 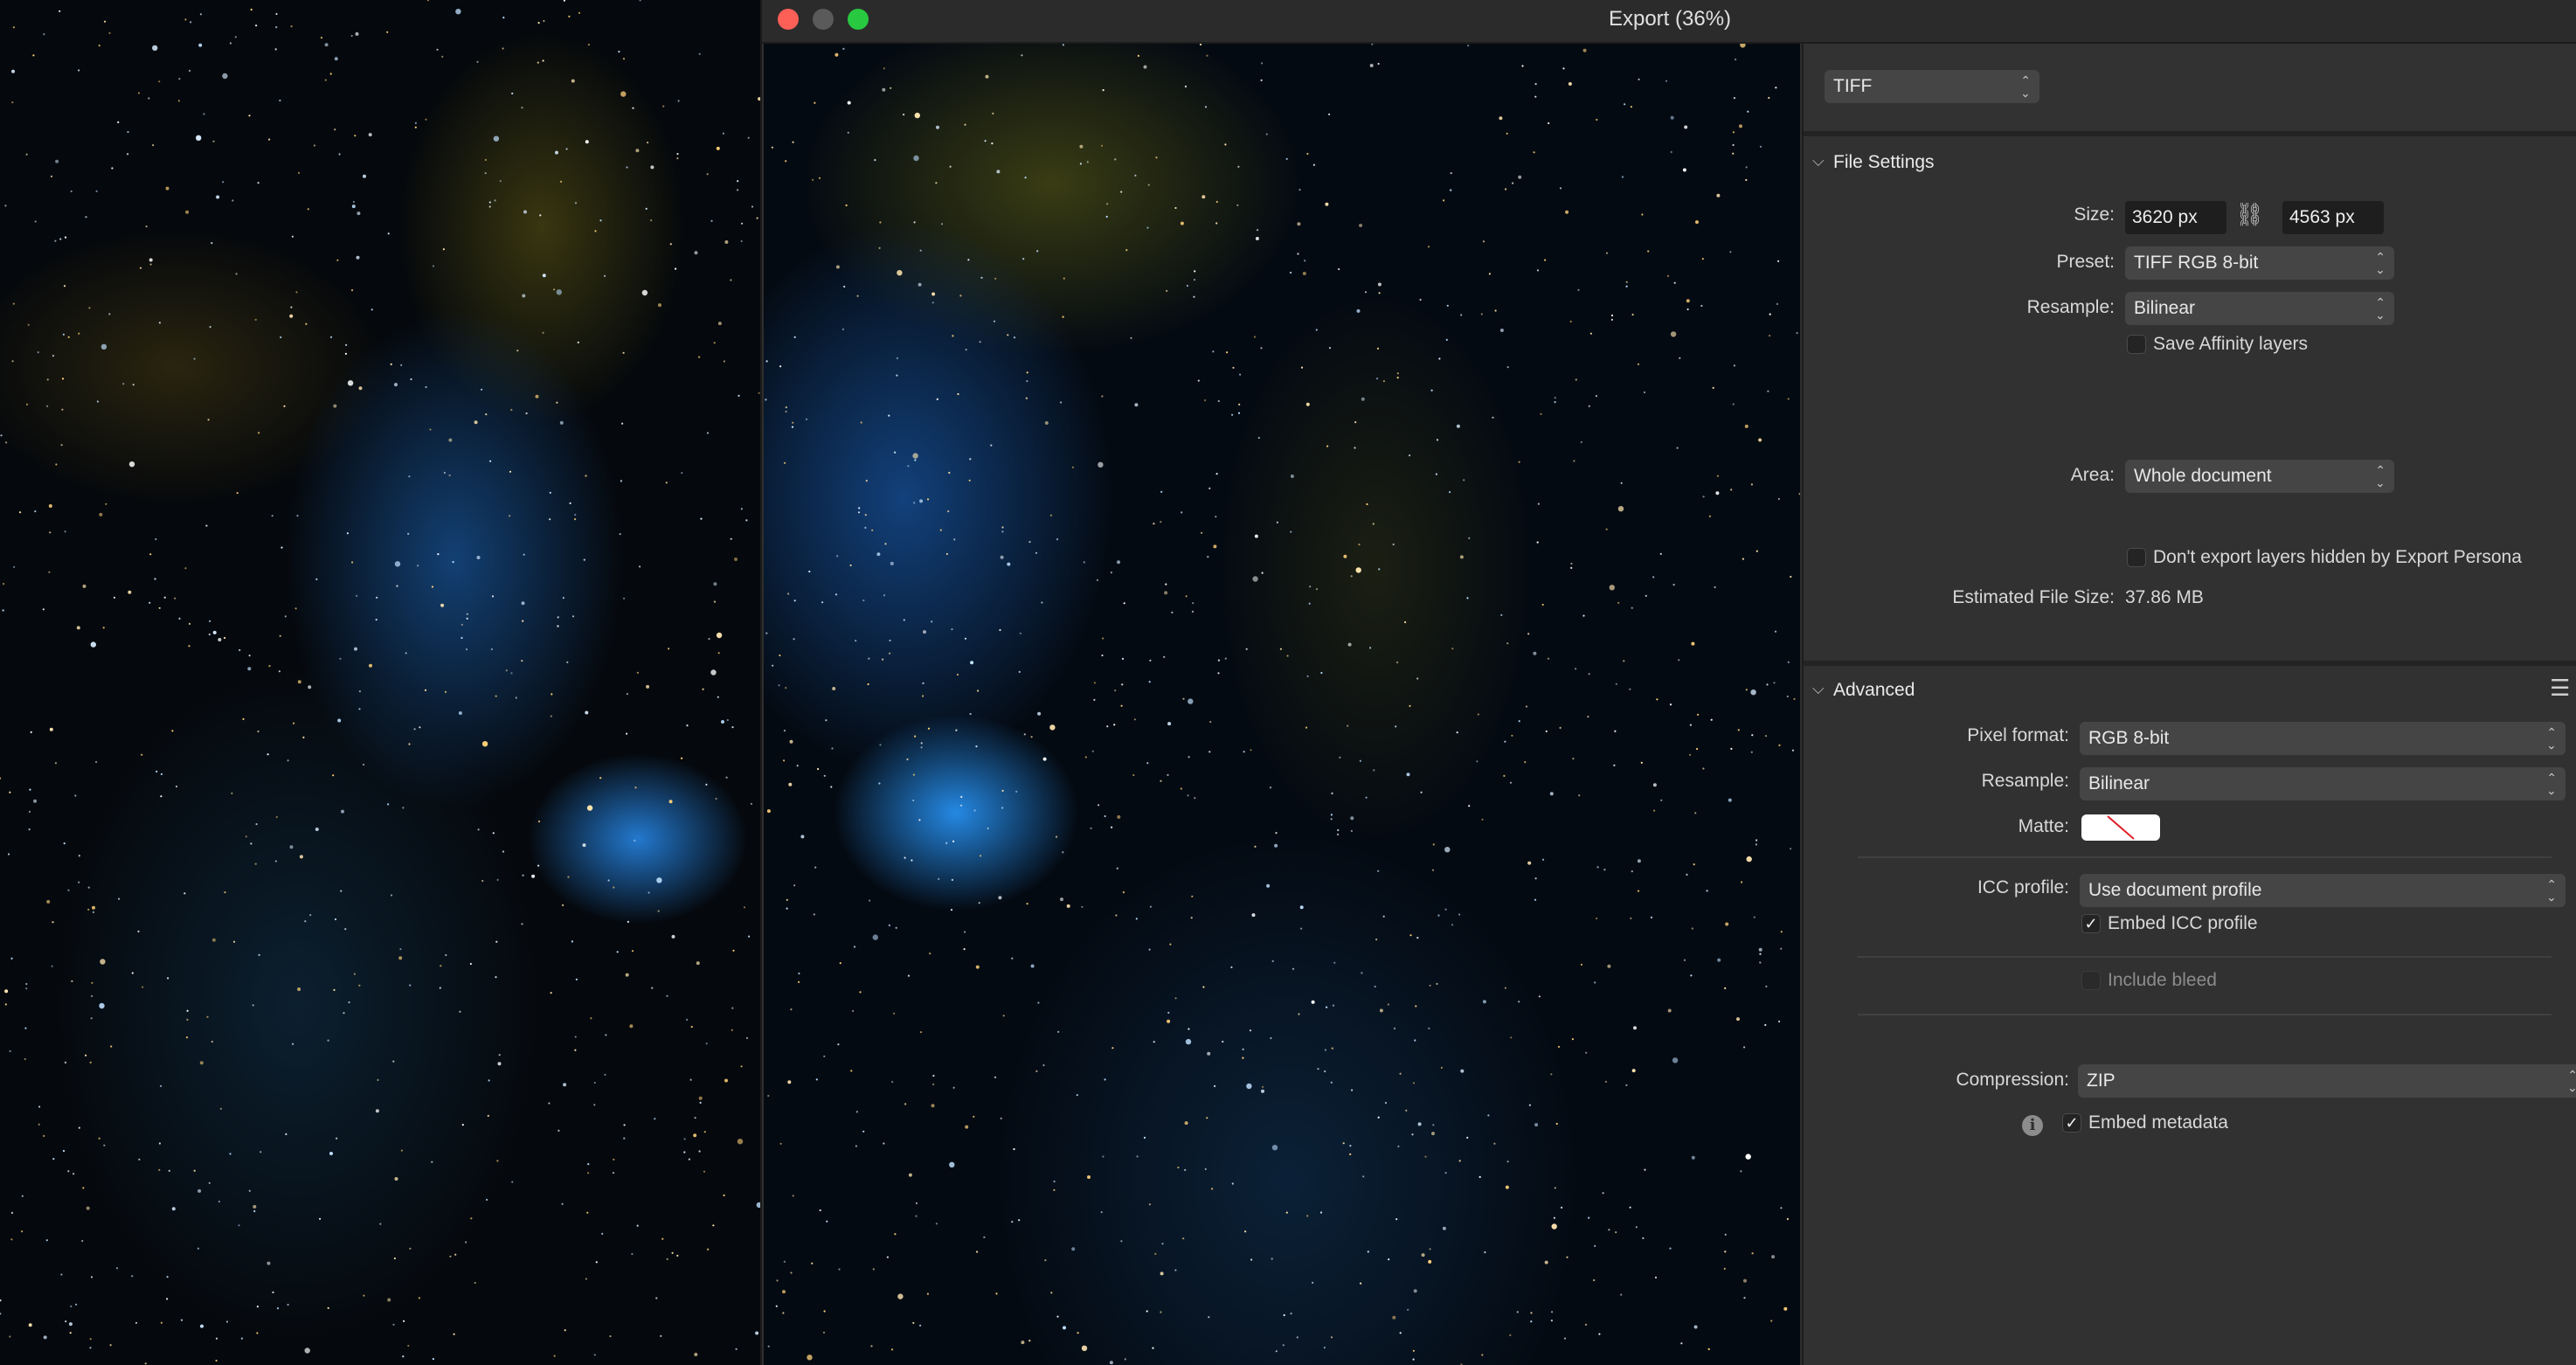 I want to click on area-select: Whole document ⌃ ⌃, so click(x=2259, y=476).